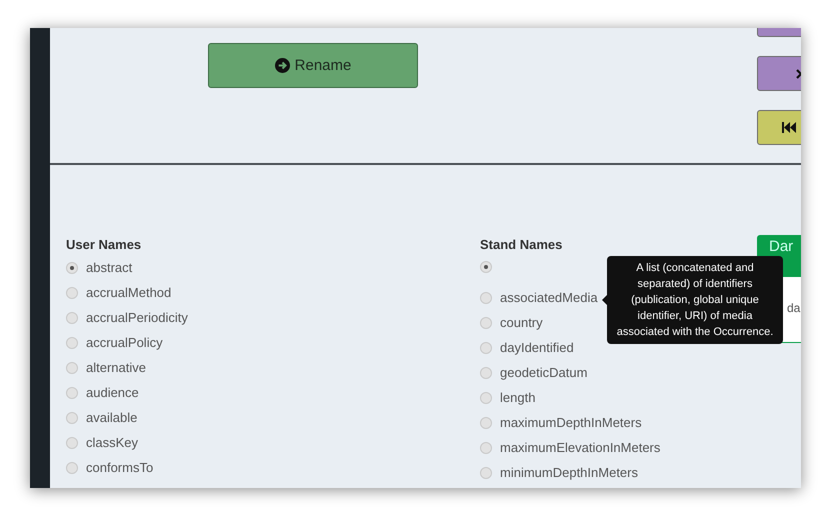  What do you see at coordinates (109, 267) in the screenshot?
I see `radio-label: abstract` at bounding box center [109, 267].